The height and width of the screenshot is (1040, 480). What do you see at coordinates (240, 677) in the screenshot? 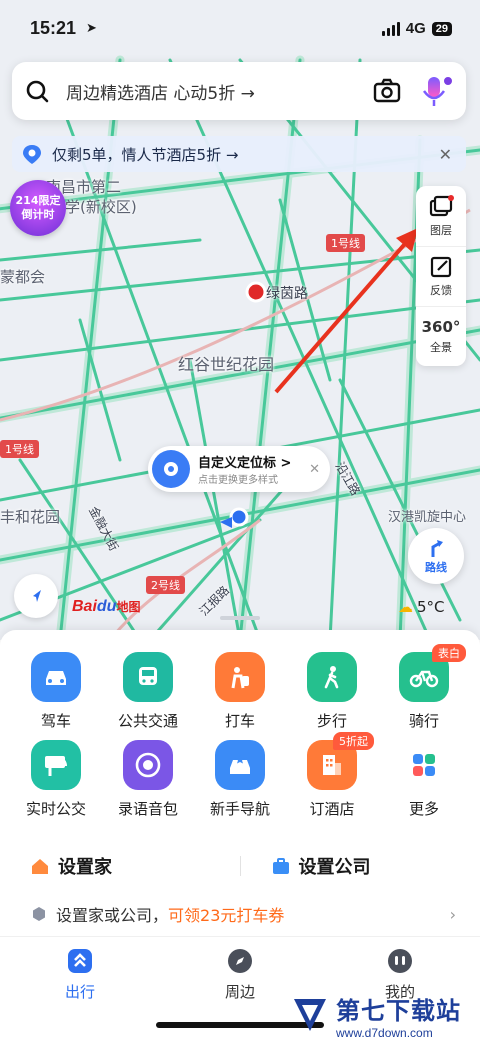
I see `taxi-icon` at bounding box center [240, 677].